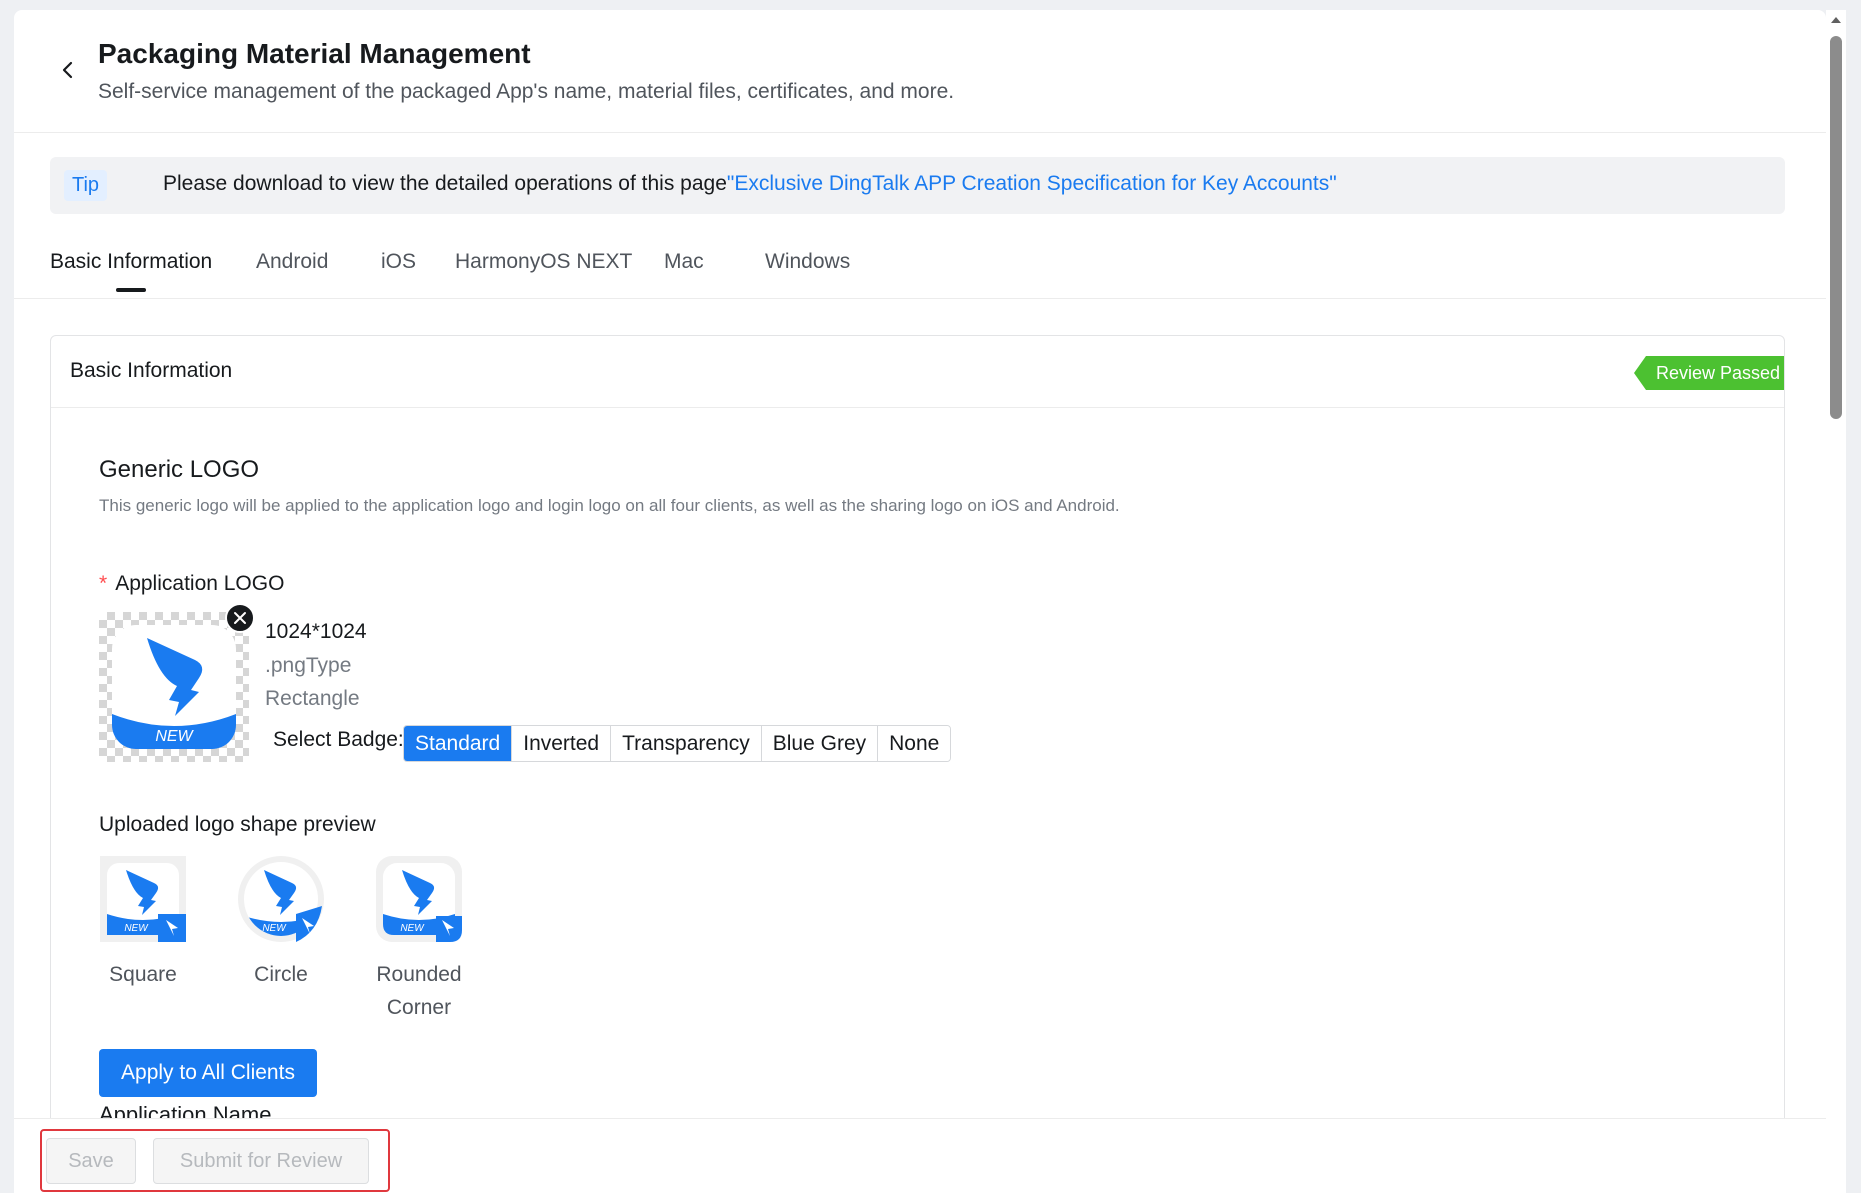  I want to click on scroll-up-arrow-icon, so click(1836, 20).